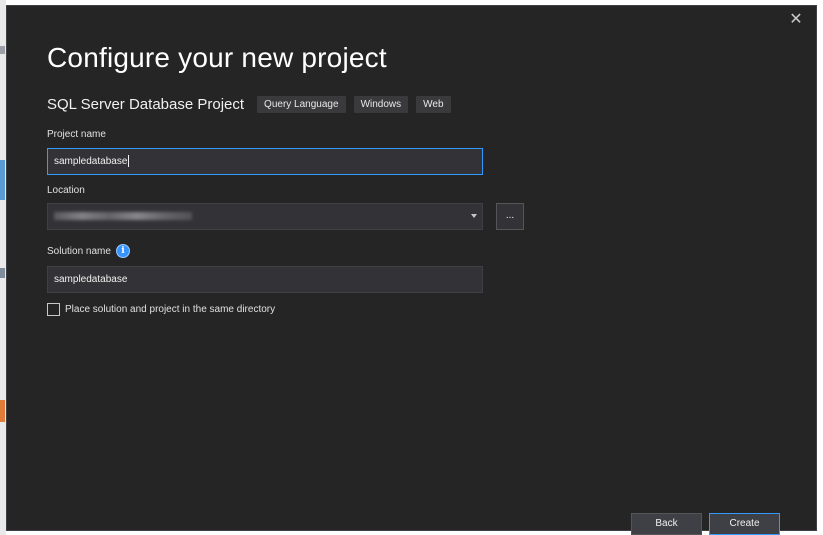 The width and height of the screenshot is (823, 535). Describe the element at coordinates (122, 251) in the screenshot. I see `info-icon: i` at that location.